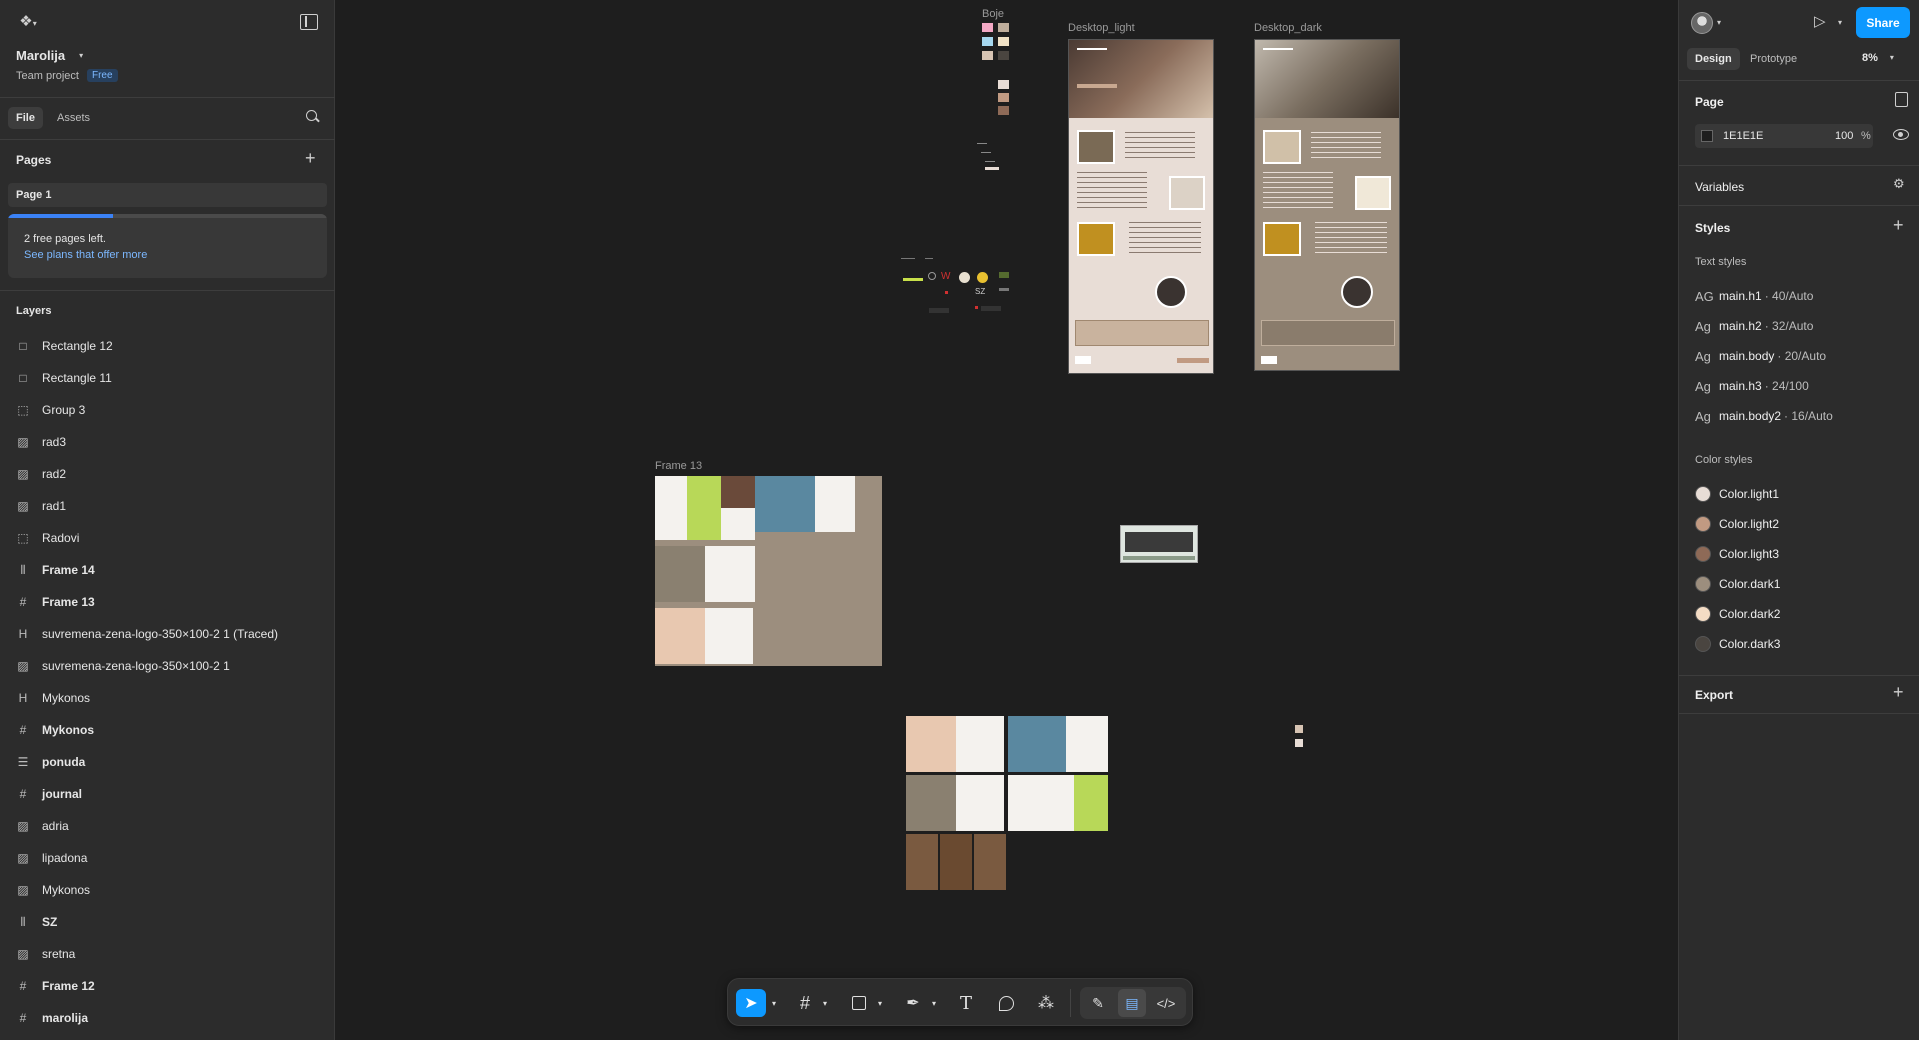 The height and width of the screenshot is (1040, 1919). Describe the element at coordinates (171, 954) in the screenshot. I see `layer-item: ▨ sretna` at that location.